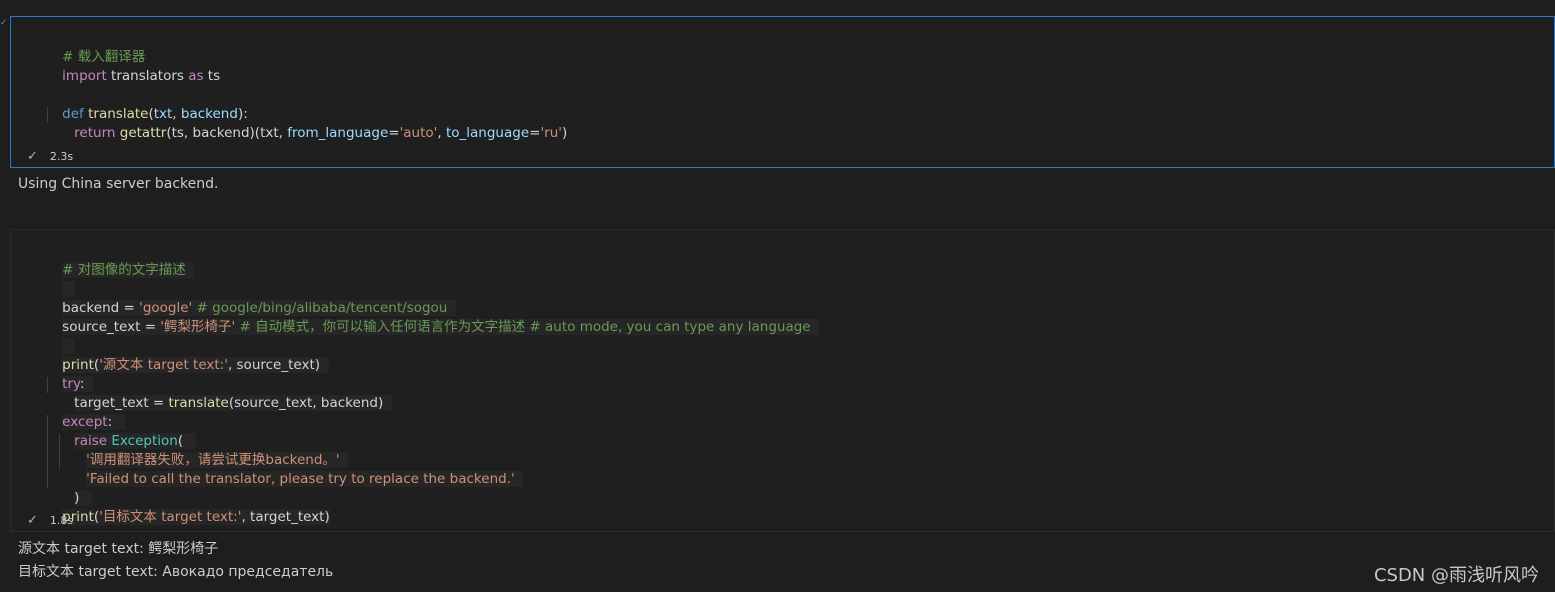 The width and height of the screenshot is (1555, 592). What do you see at coordinates (285, 517) in the screenshot?
I see `args: , target_text)` at bounding box center [285, 517].